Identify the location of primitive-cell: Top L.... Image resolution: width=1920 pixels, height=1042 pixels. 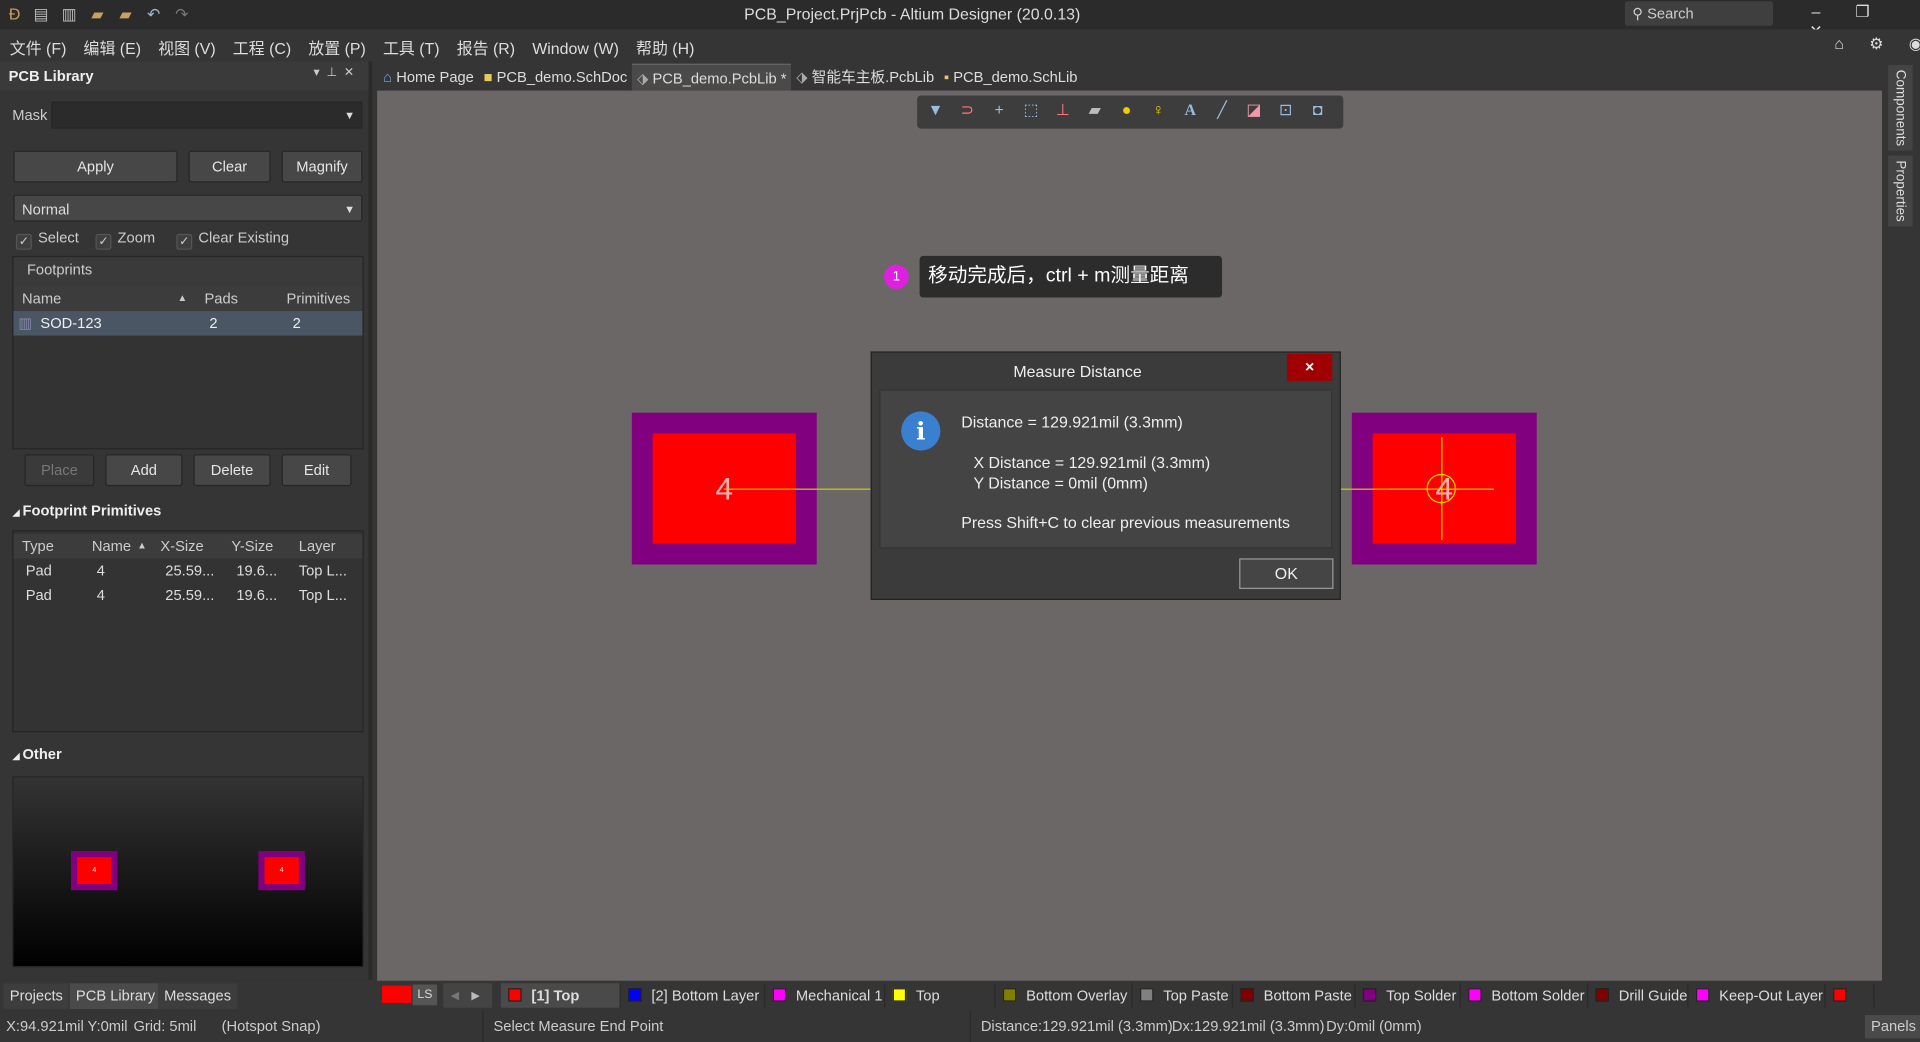
(322, 571).